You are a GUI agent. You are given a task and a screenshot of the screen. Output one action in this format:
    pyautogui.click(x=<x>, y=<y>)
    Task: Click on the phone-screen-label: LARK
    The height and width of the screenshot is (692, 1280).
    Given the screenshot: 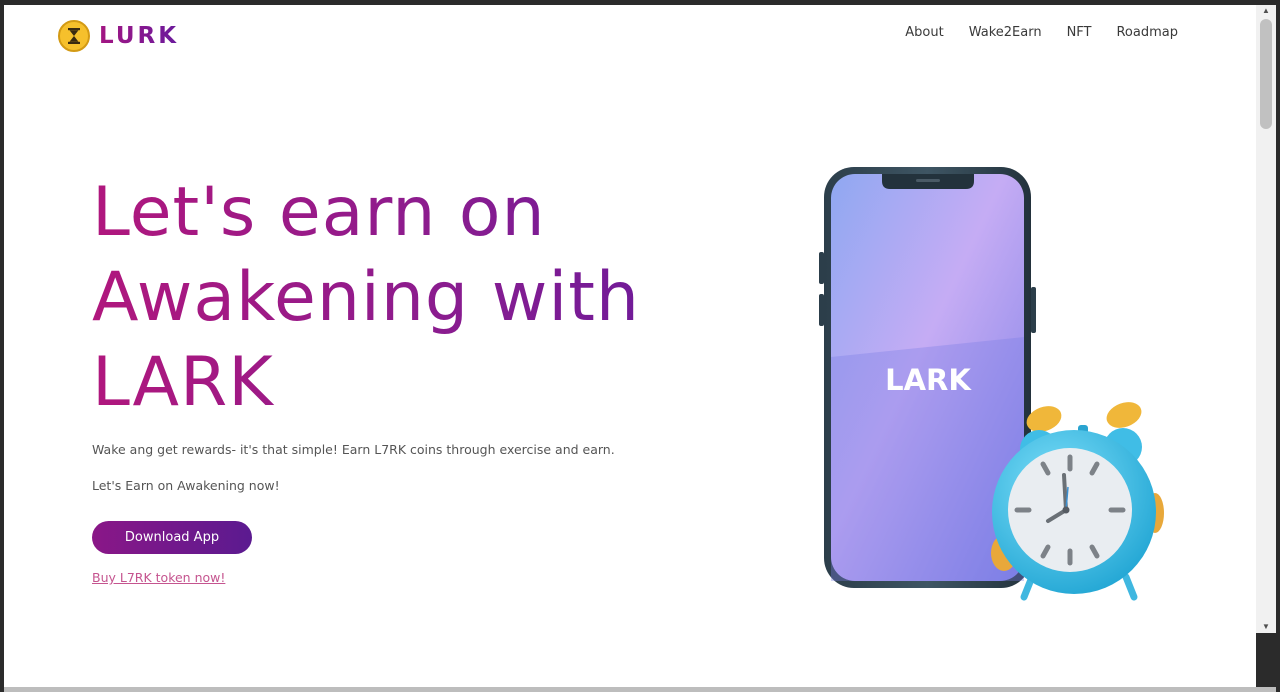 What is the action you would take?
    pyautogui.click(x=928, y=380)
    